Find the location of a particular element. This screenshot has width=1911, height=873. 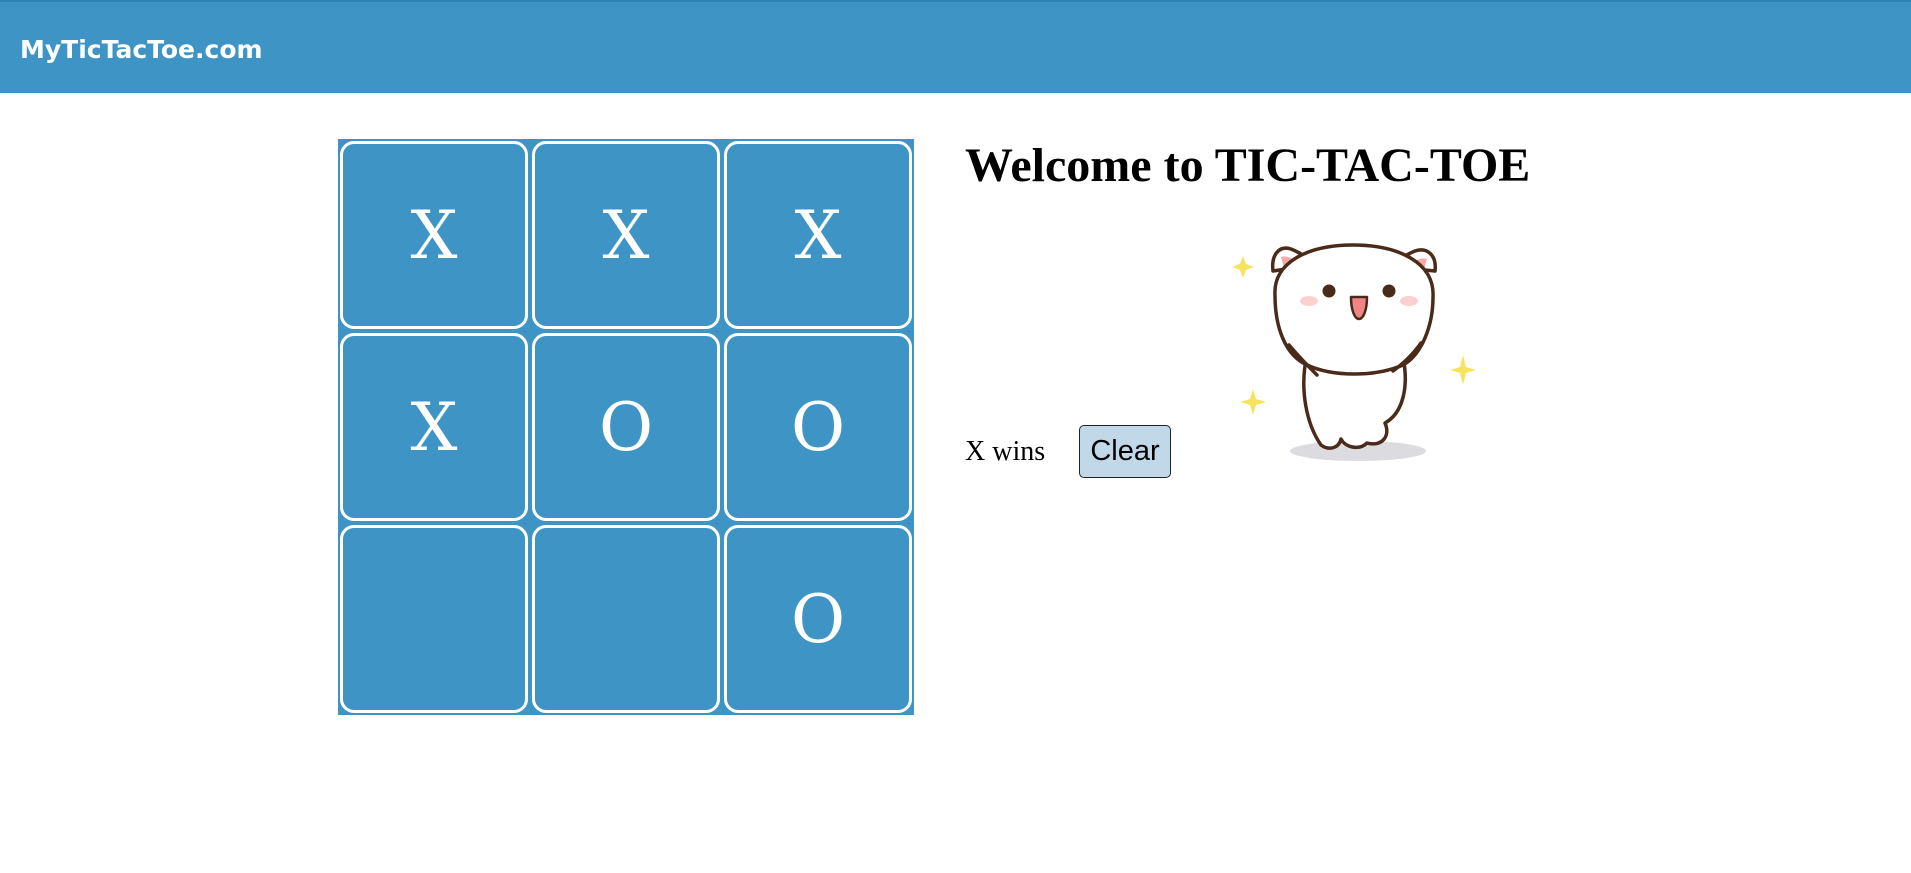

page-title: Welcome to TIC-TAC-TOE is located at coordinates (1248, 165).